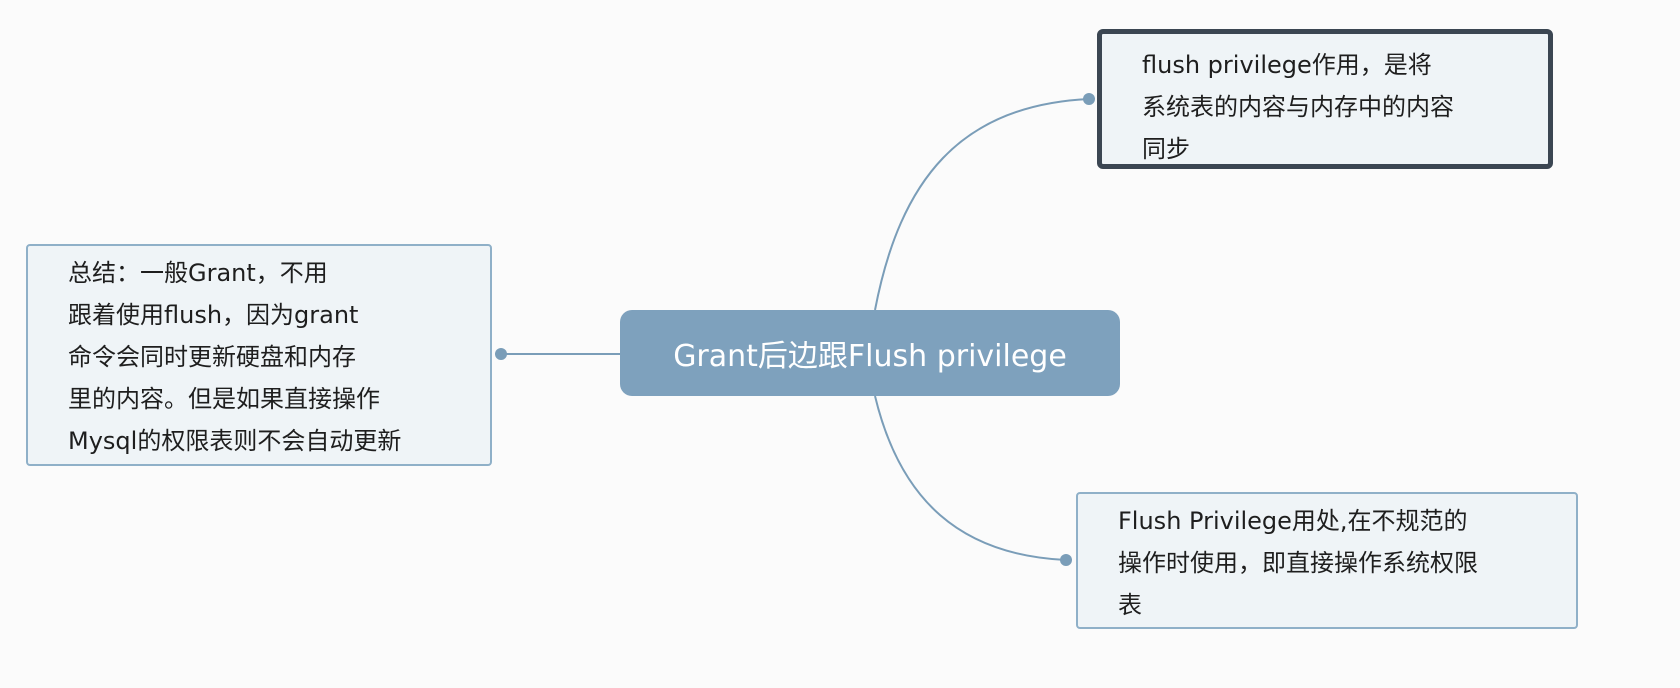 This screenshot has width=1680, height=688. What do you see at coordinates (1298, 563) in the screenshot?
I see `subtopic-text-line: 操作时使用，即直接操作系统权限` at bounding box center [1298, 563].